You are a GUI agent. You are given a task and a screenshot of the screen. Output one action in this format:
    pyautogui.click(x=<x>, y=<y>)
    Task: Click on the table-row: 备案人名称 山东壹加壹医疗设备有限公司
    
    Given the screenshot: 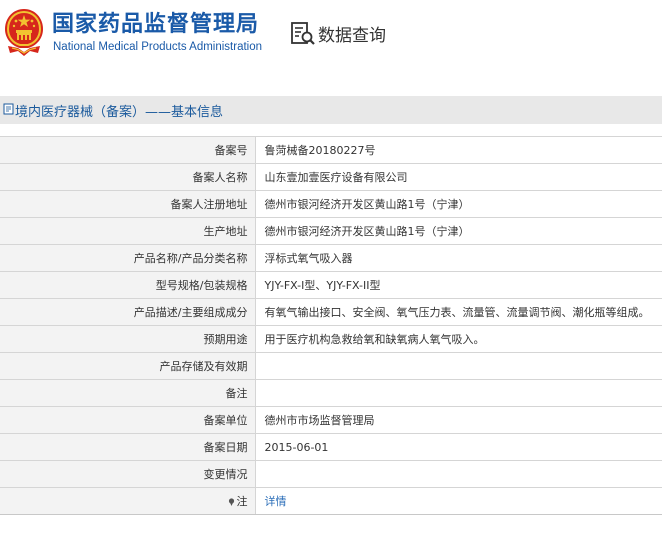 What is the action you would take?
    pyautogui.click(x=331, y=177)
    